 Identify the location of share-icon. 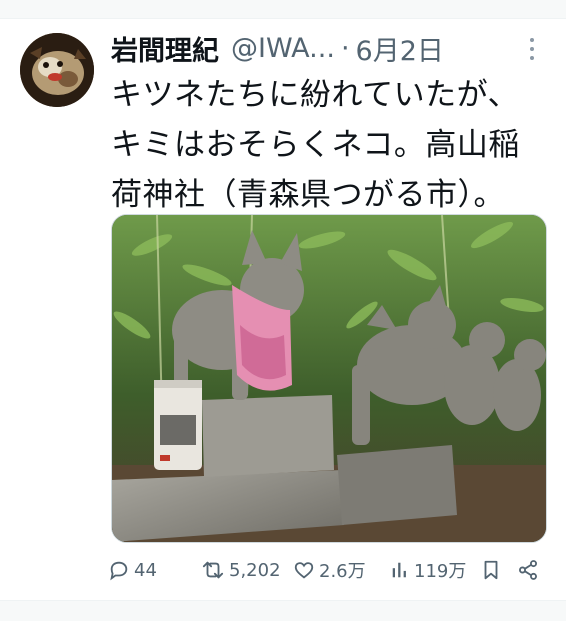
(528, 570).